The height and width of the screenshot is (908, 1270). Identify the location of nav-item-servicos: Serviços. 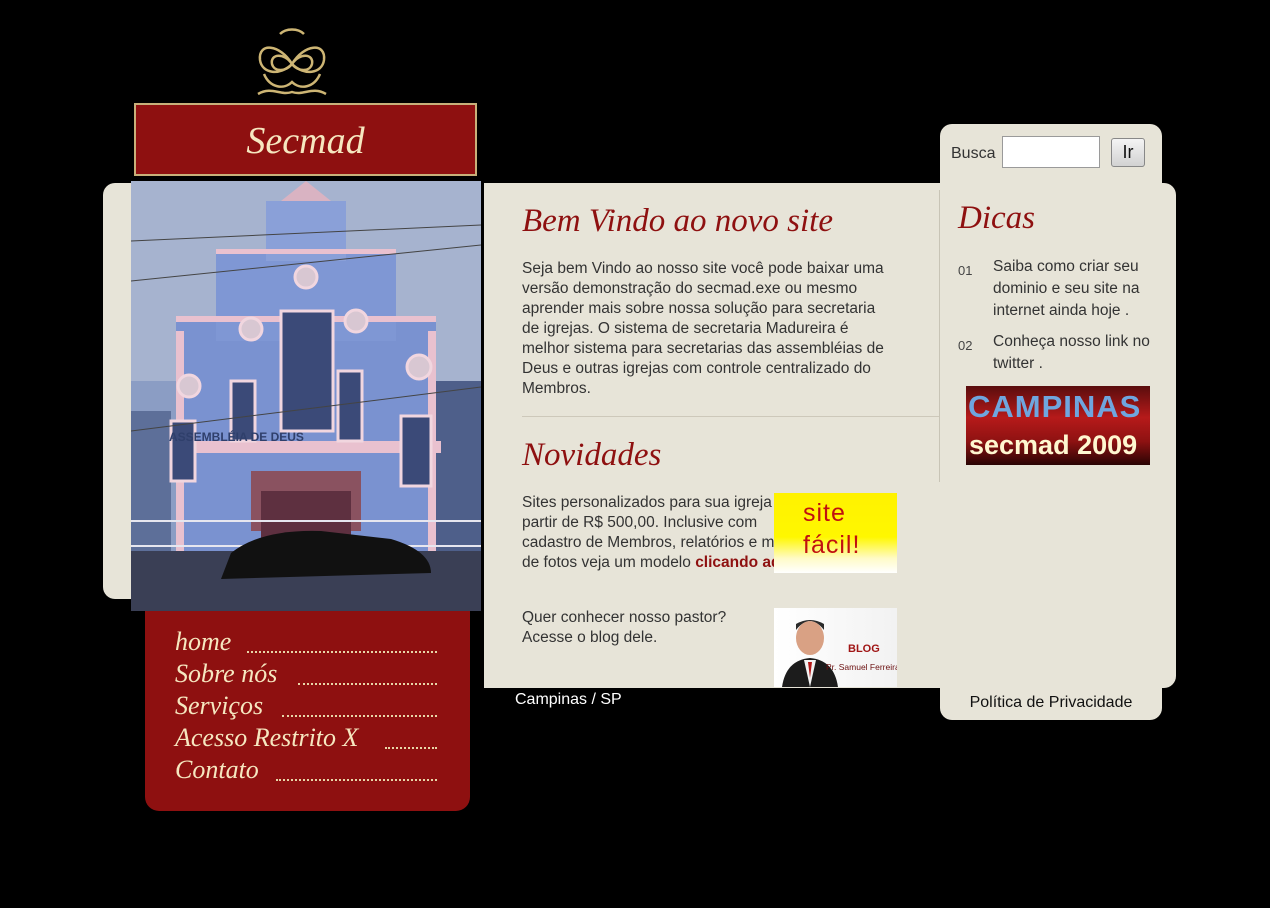
(306, 707).